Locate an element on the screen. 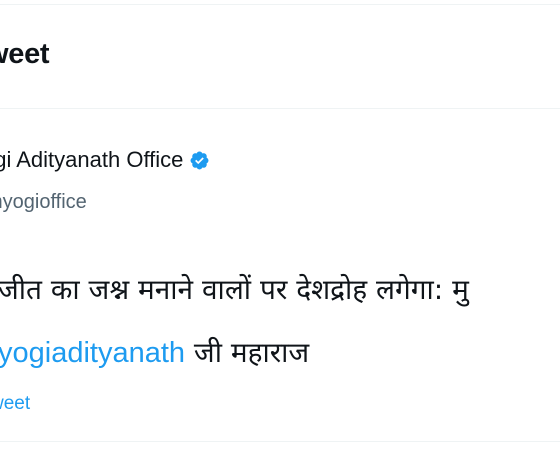 This screenshot has height=450, width=560. tweet-text-fragment: जी महाराज is located at coordinates (247, 352).